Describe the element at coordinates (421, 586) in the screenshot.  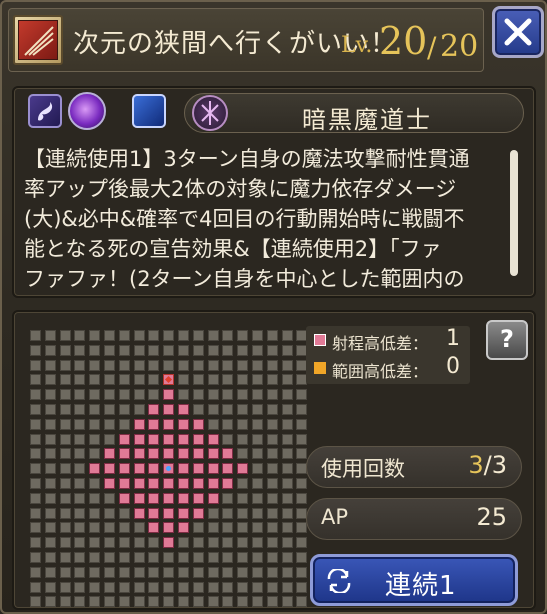
I see `chain-label: 連続1` at that location.